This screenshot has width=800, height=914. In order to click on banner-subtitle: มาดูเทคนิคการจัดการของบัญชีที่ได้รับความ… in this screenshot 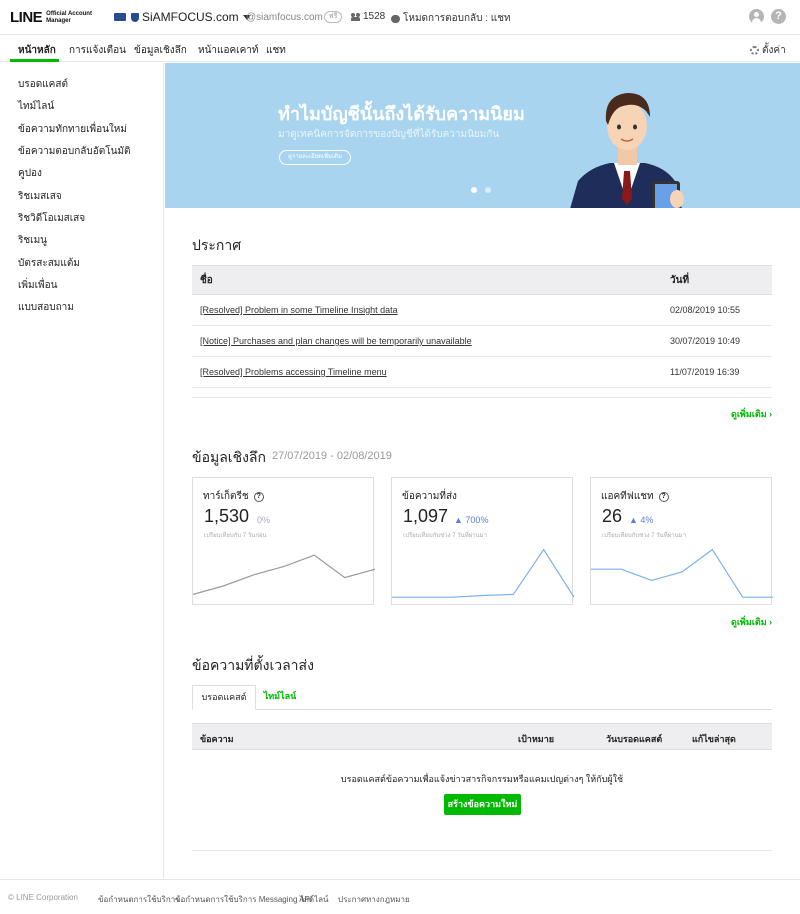, I will do `click(389, 134)`.